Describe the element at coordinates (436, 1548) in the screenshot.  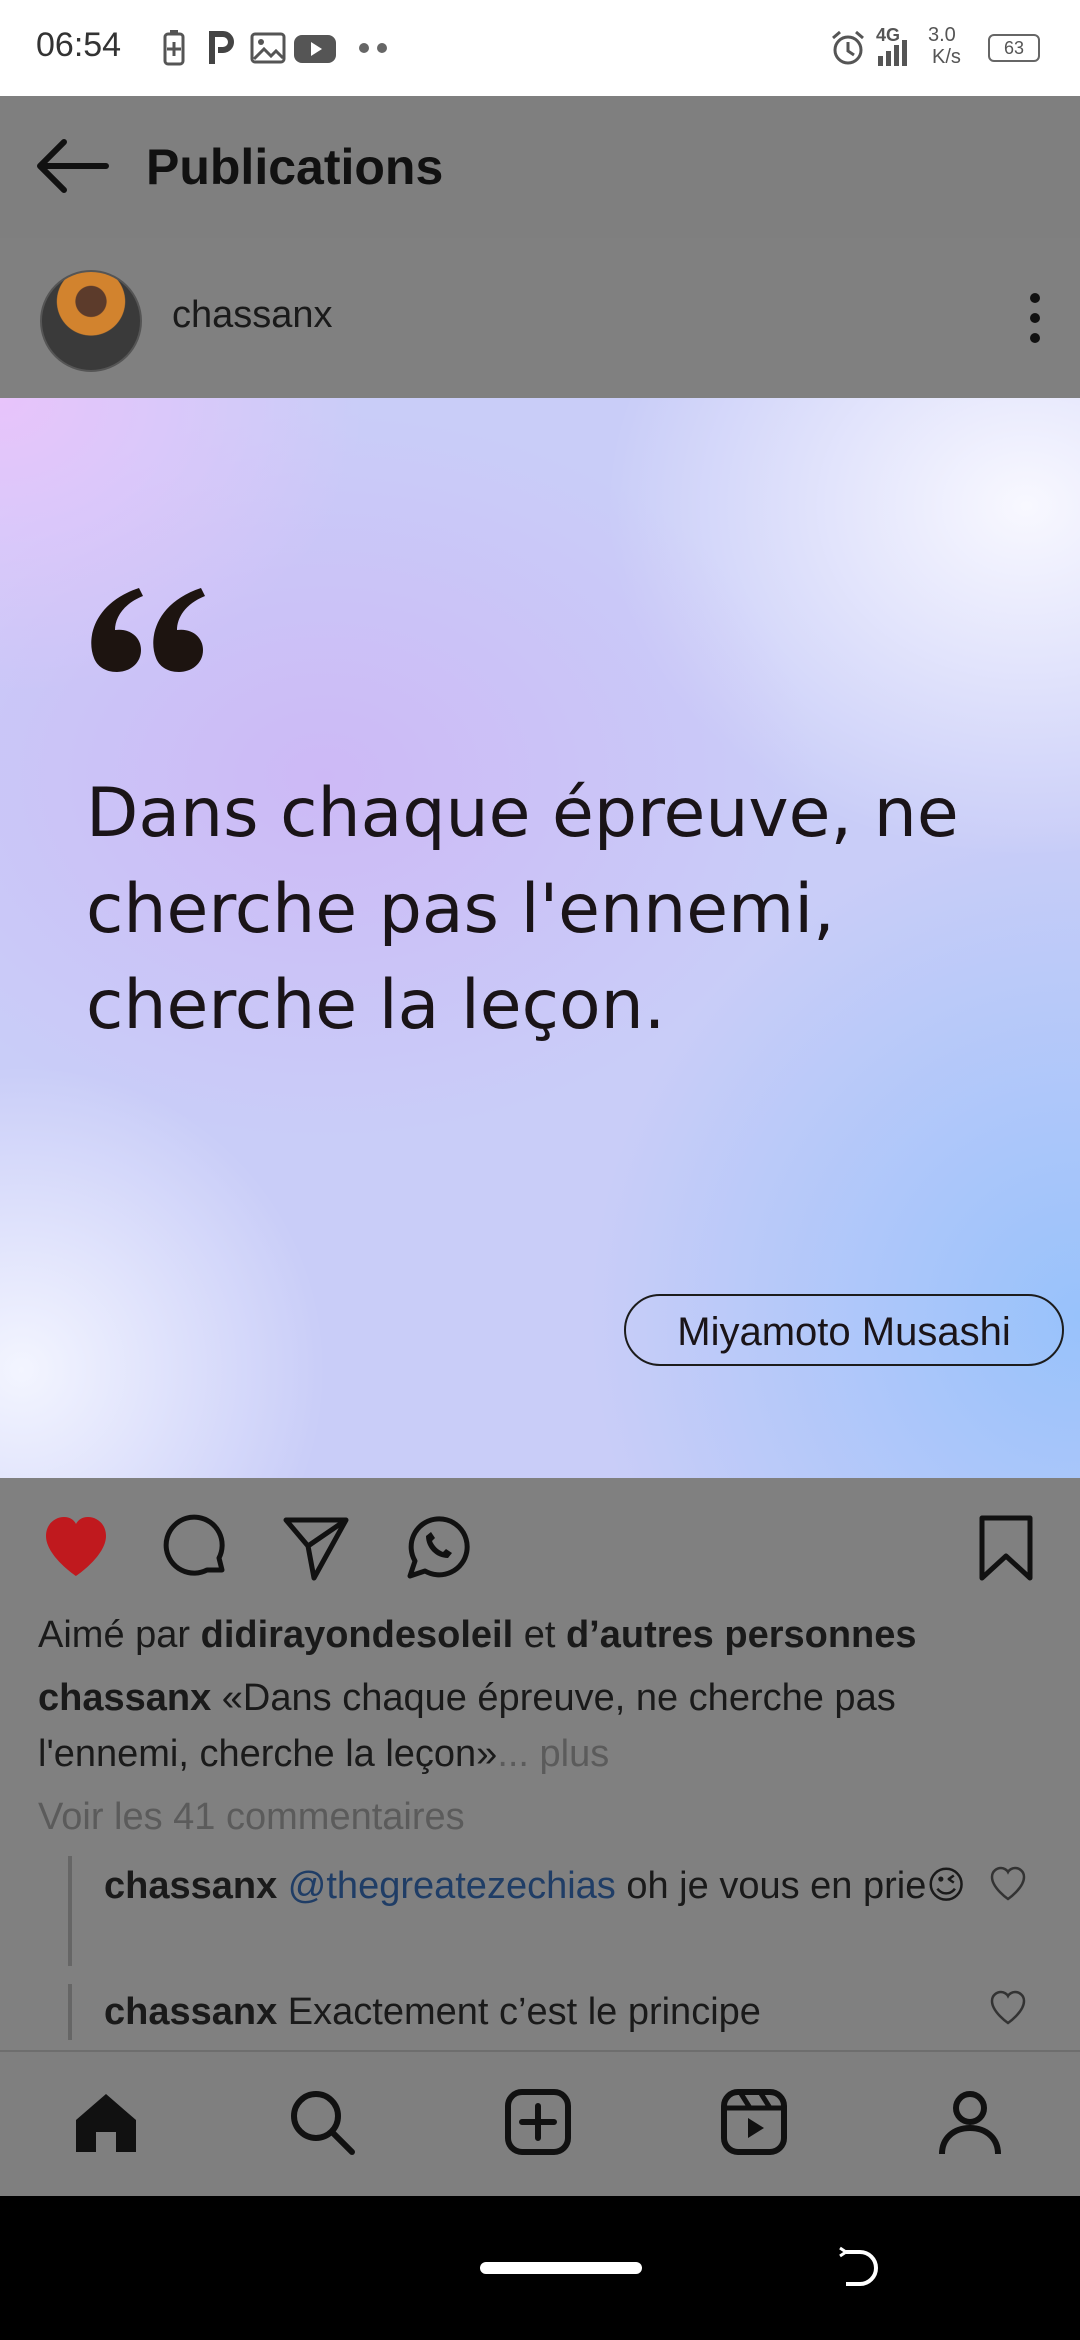
I see `whatsapp-icon` at that location.